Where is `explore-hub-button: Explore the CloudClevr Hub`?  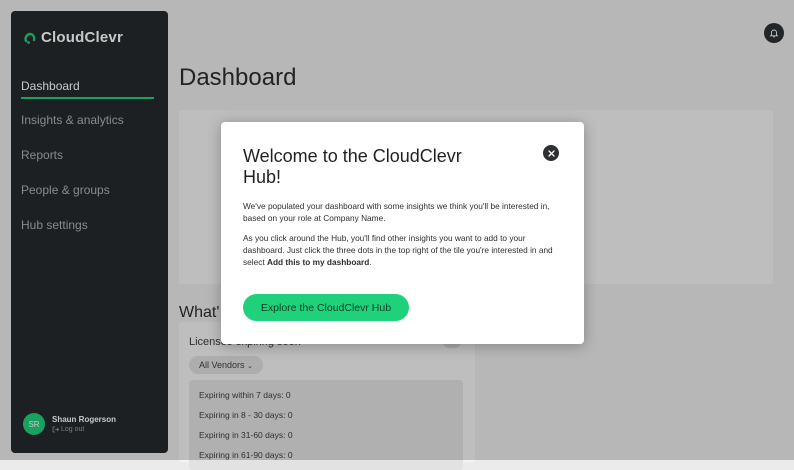 explore-hub-button: Explore the CloudClevr Hub is located at coordinates (326, 307).